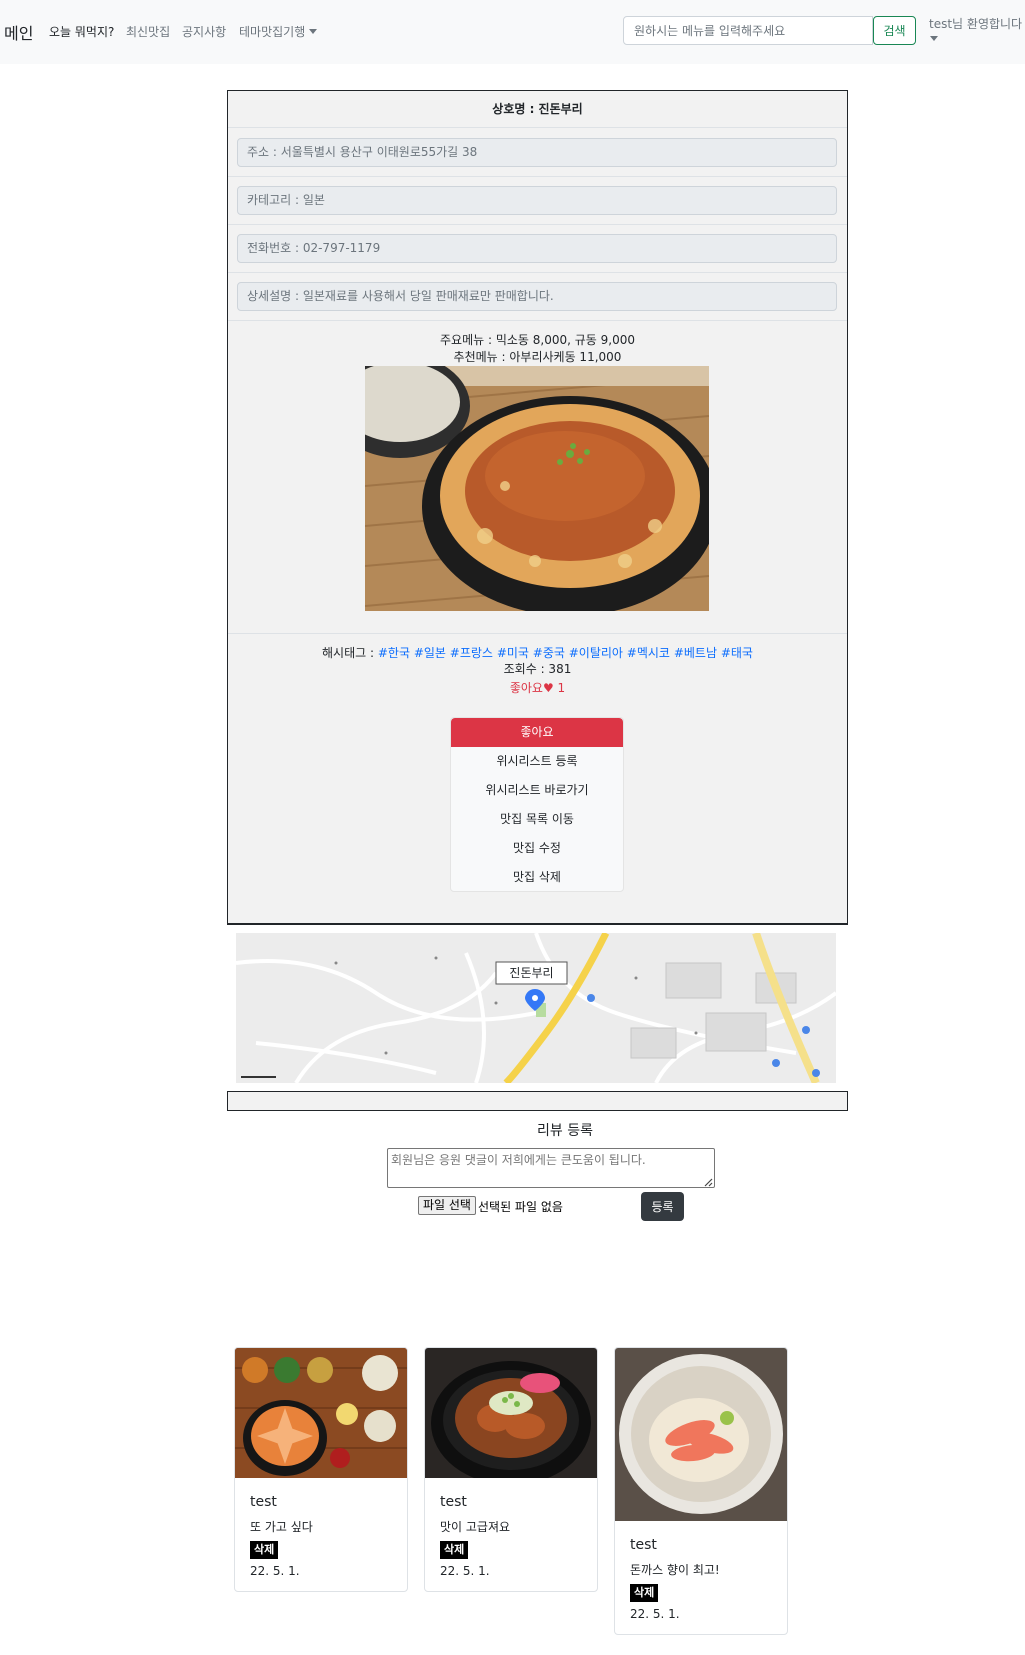 The width and height of the screenshot is (1025, 1655). Describe the element at coordinates (537, 669) in the screenshot. I see `view-count: 조회수 : 381` at that location.